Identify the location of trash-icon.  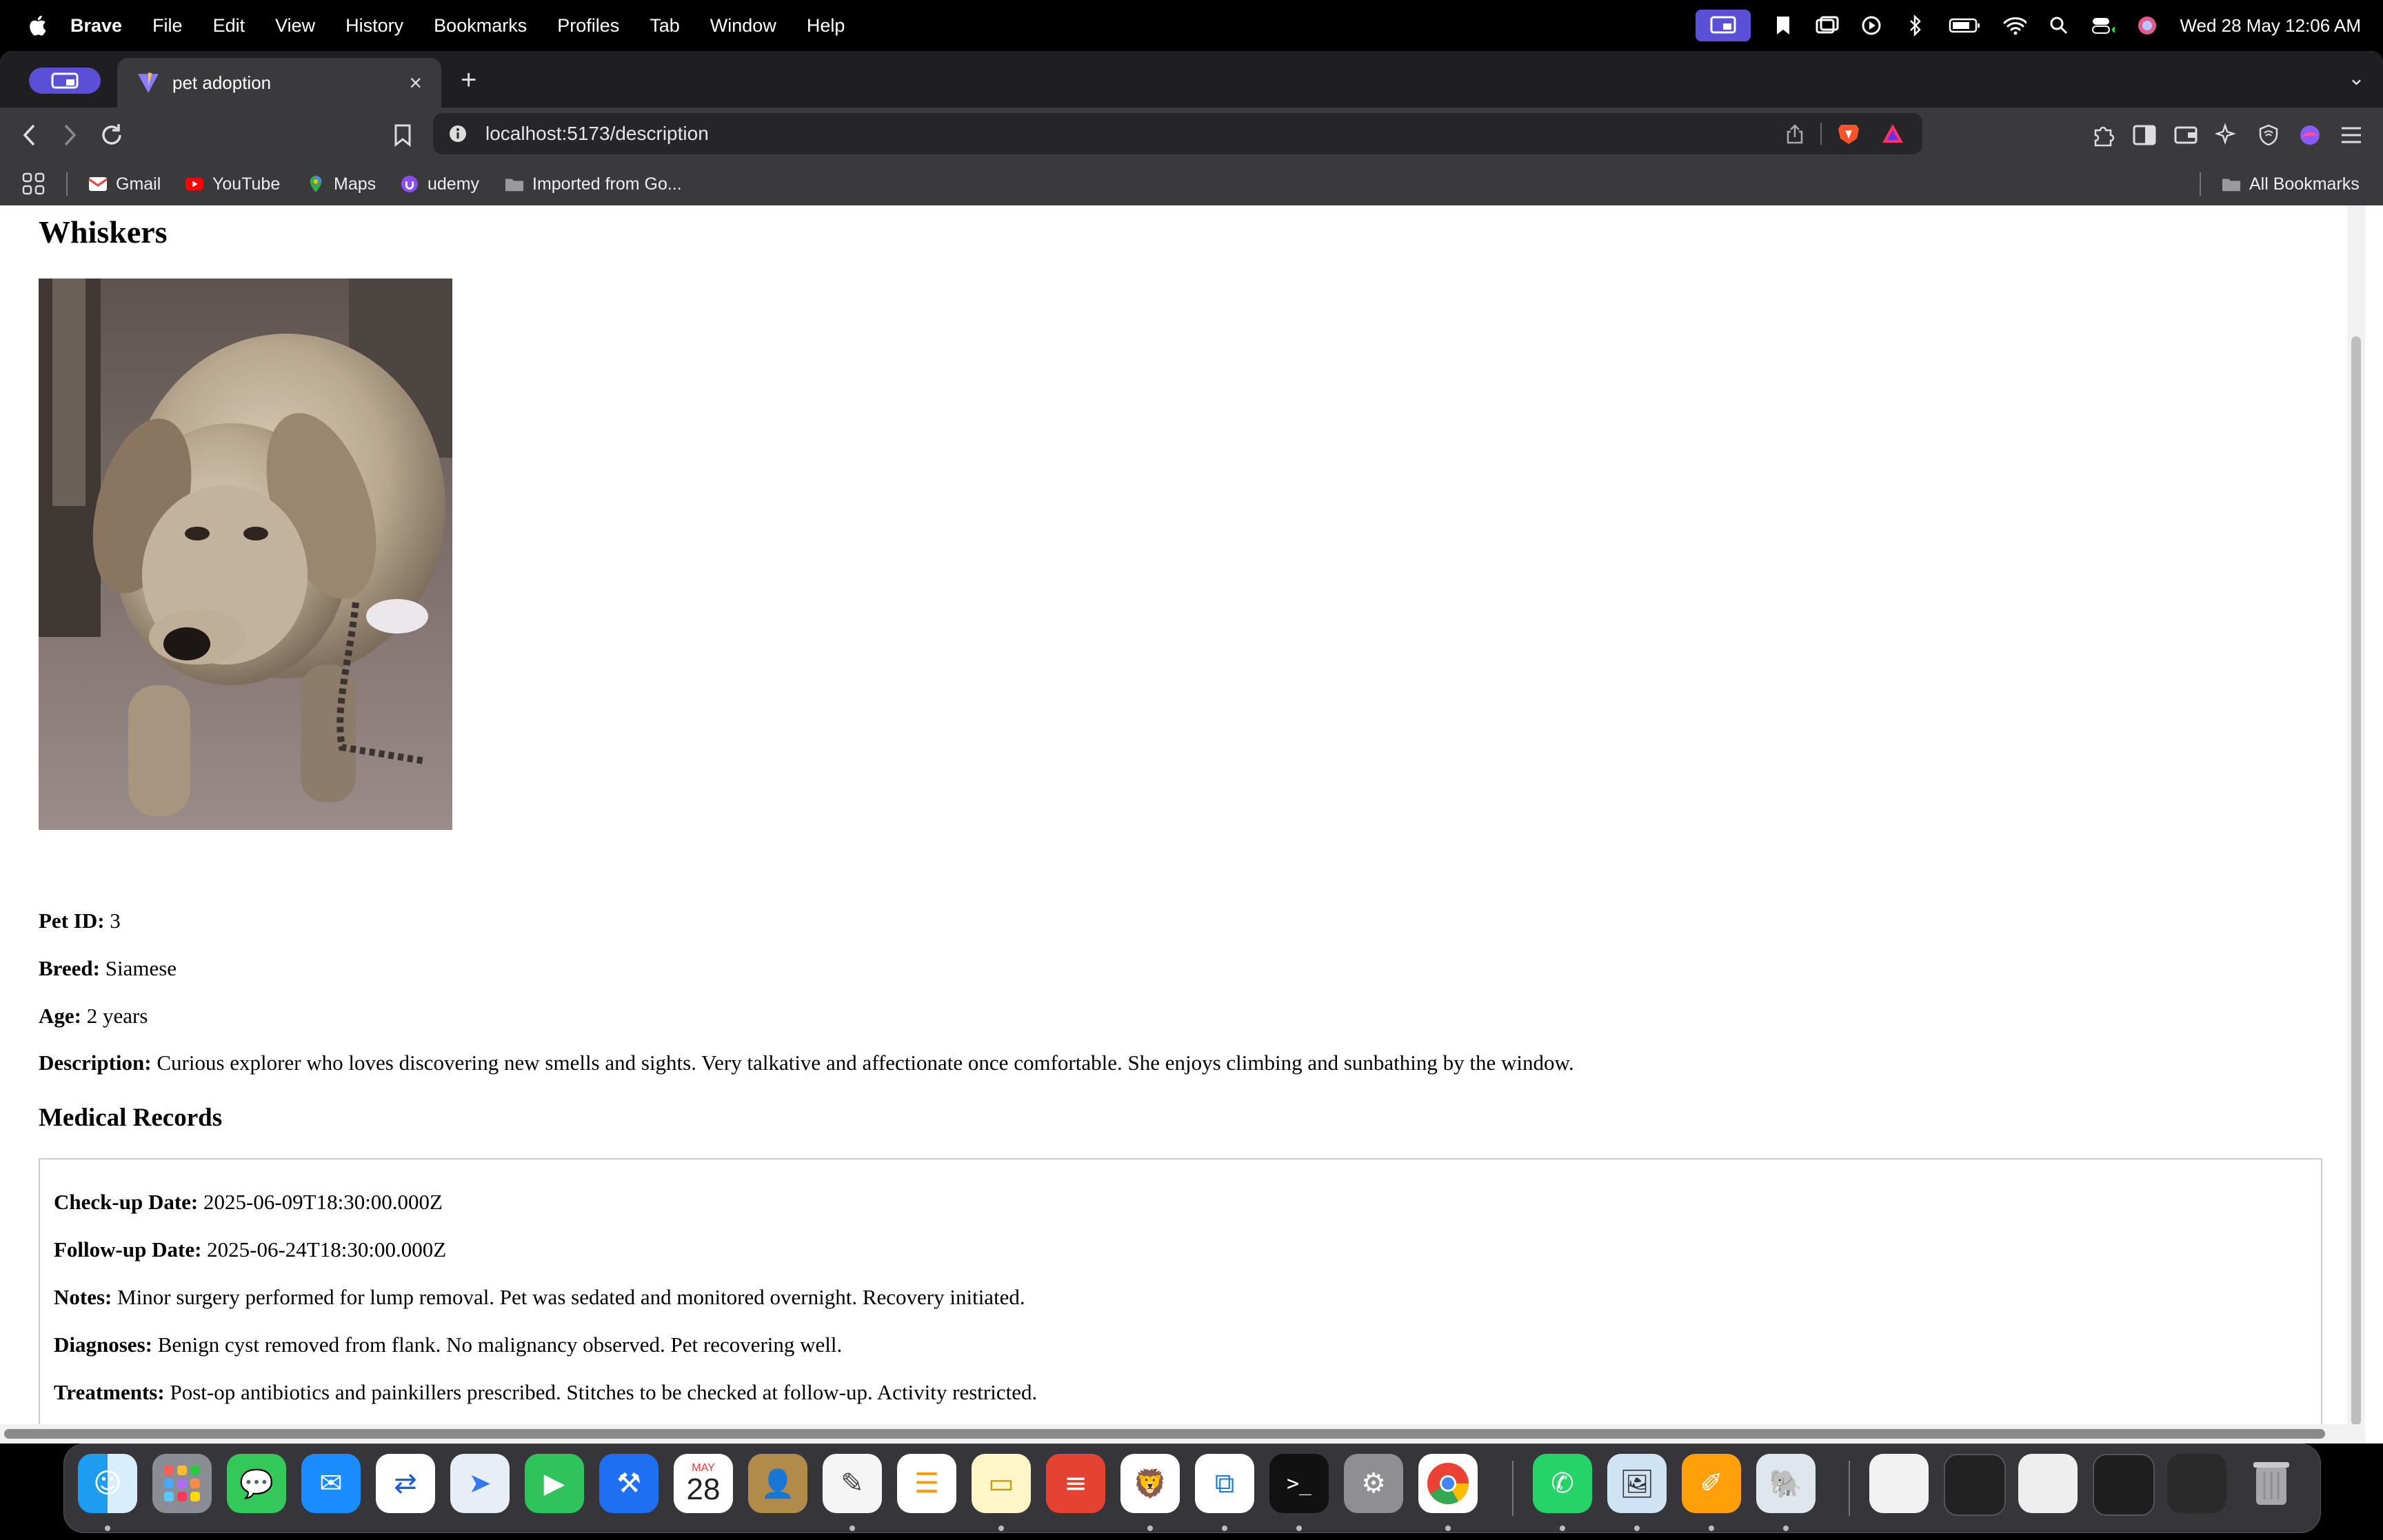
(2271, 1484).